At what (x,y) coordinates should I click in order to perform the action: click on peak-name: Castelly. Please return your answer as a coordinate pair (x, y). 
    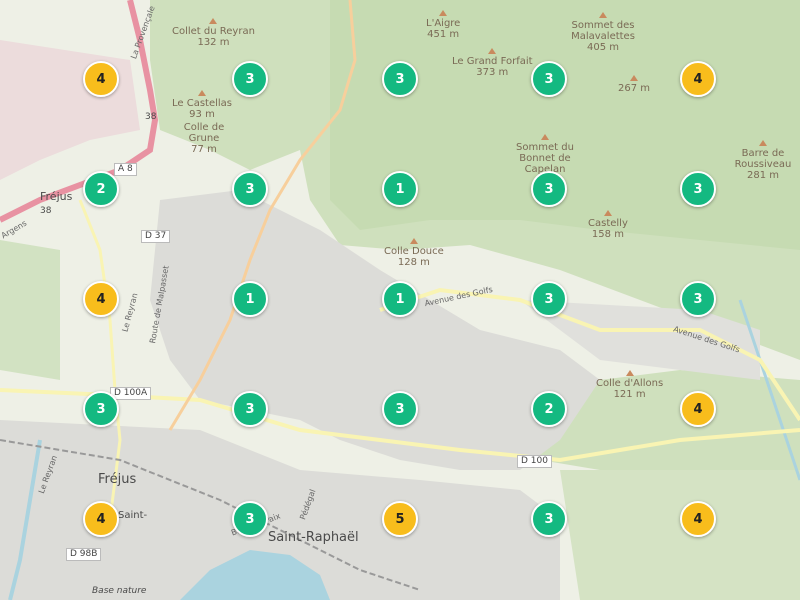
    Looking at the image, I should click on (608, 223).